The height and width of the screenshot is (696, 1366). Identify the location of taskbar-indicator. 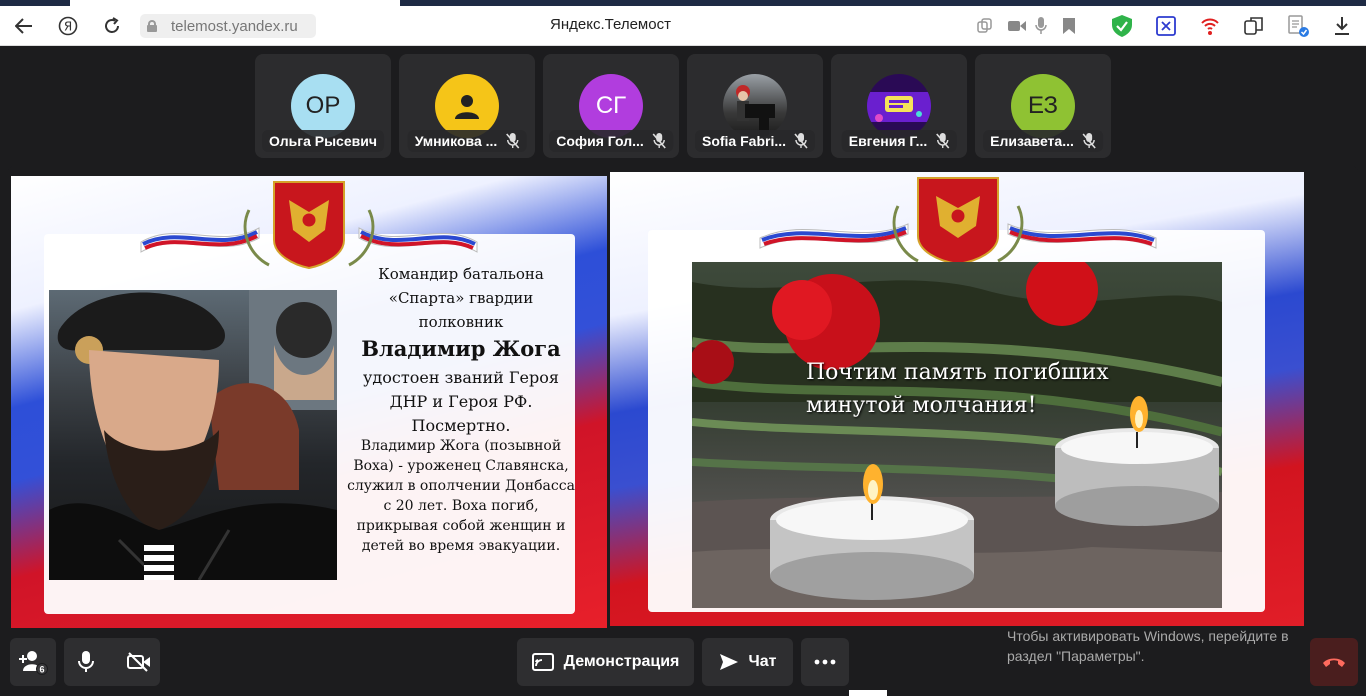
(868, 693).